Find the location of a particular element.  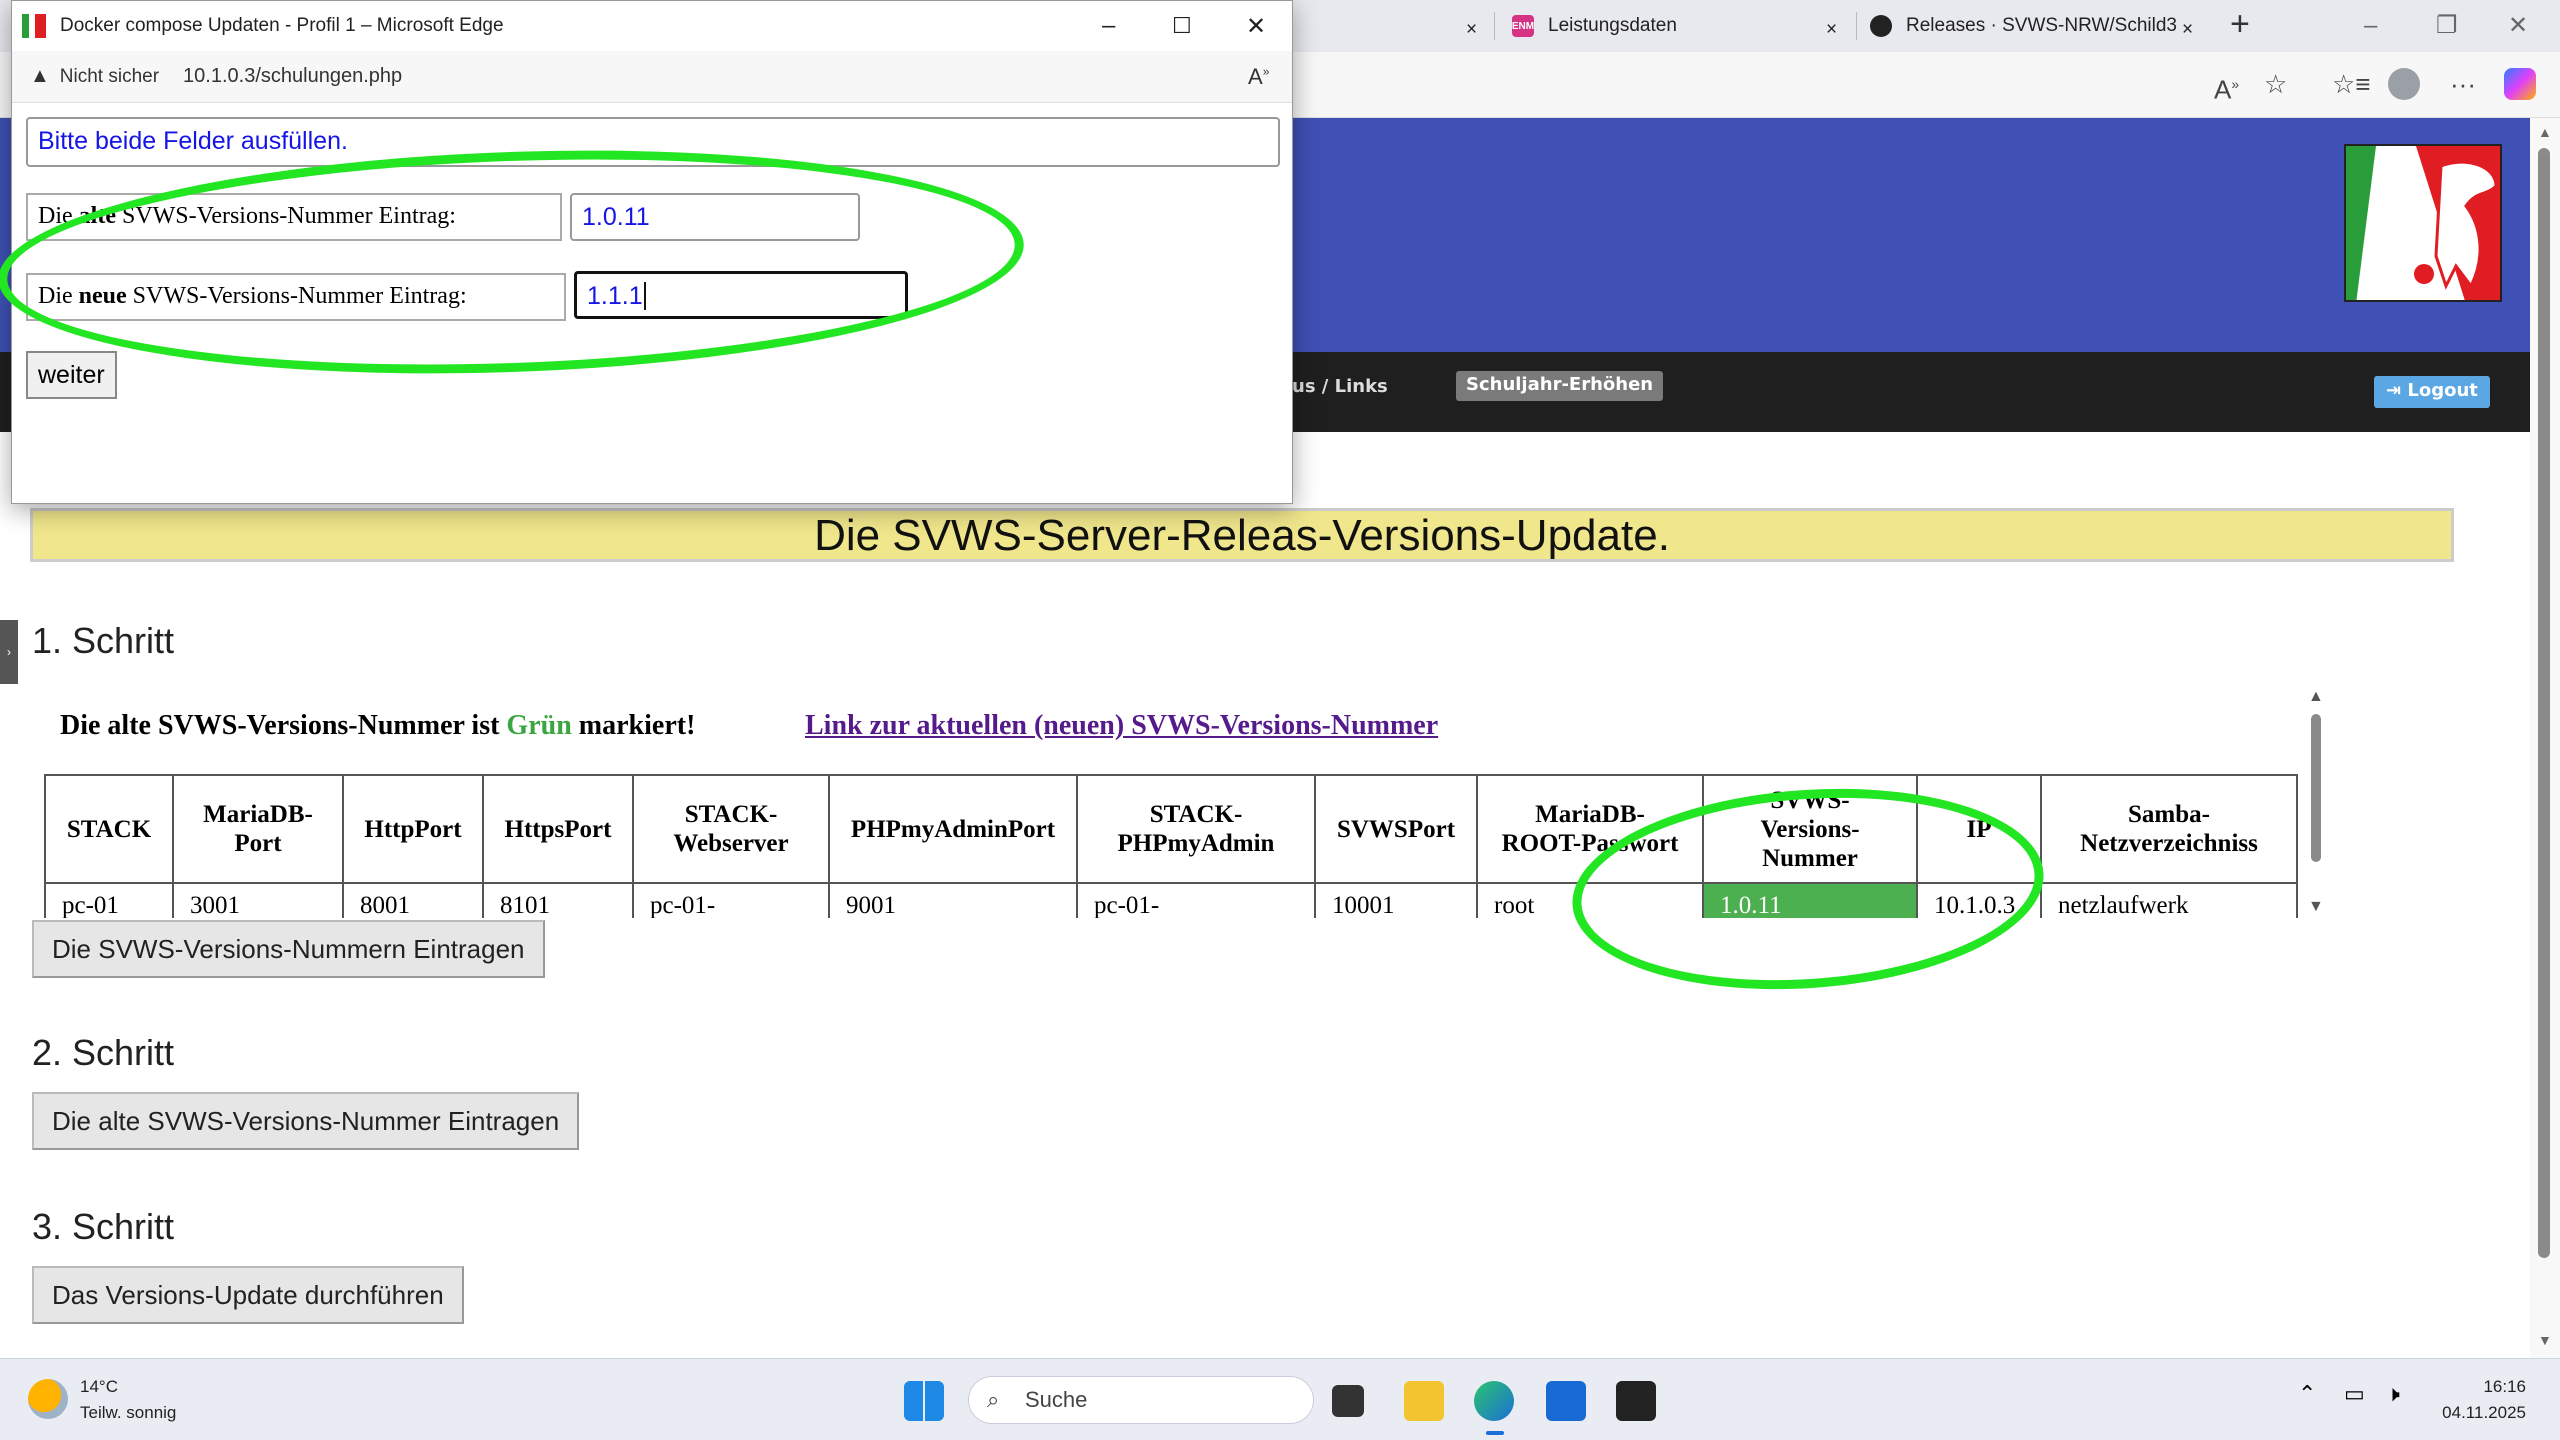

maximize-icon: ☐ is located at coordinates (1182, 26).